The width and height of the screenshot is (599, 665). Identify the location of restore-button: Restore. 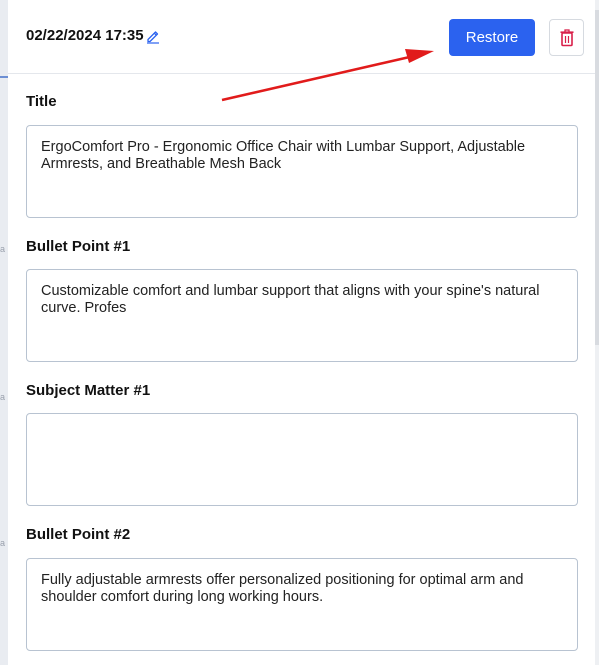
(492, 37).